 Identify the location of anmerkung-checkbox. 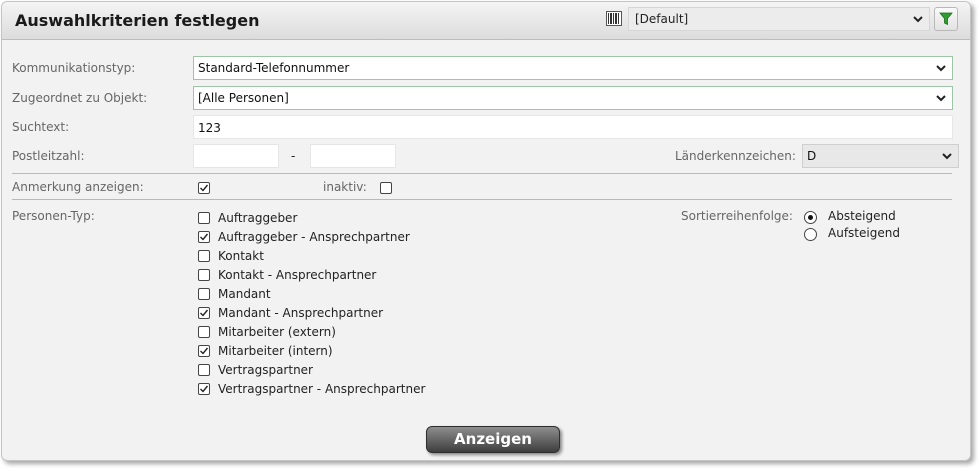
(204, 188).